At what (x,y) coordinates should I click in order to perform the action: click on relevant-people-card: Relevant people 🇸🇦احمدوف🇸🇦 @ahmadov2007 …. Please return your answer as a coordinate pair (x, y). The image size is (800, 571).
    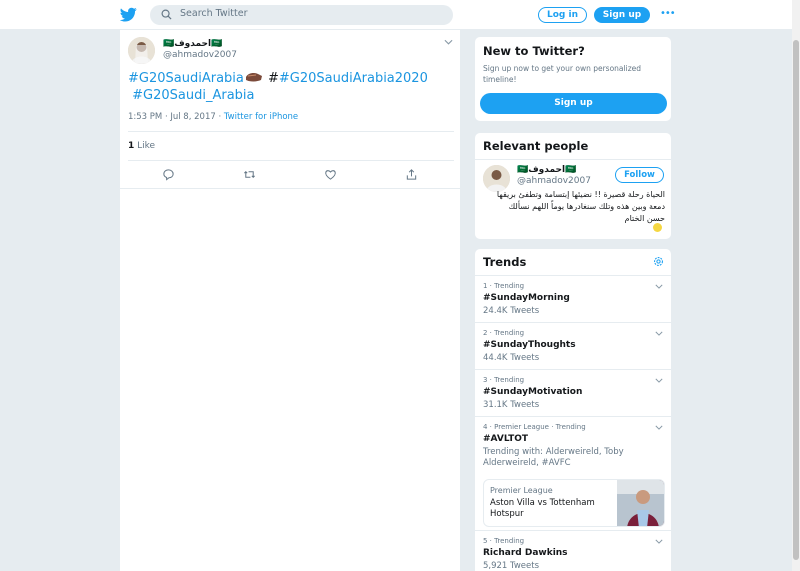
    Looking at the image, I should click on (573, 186).